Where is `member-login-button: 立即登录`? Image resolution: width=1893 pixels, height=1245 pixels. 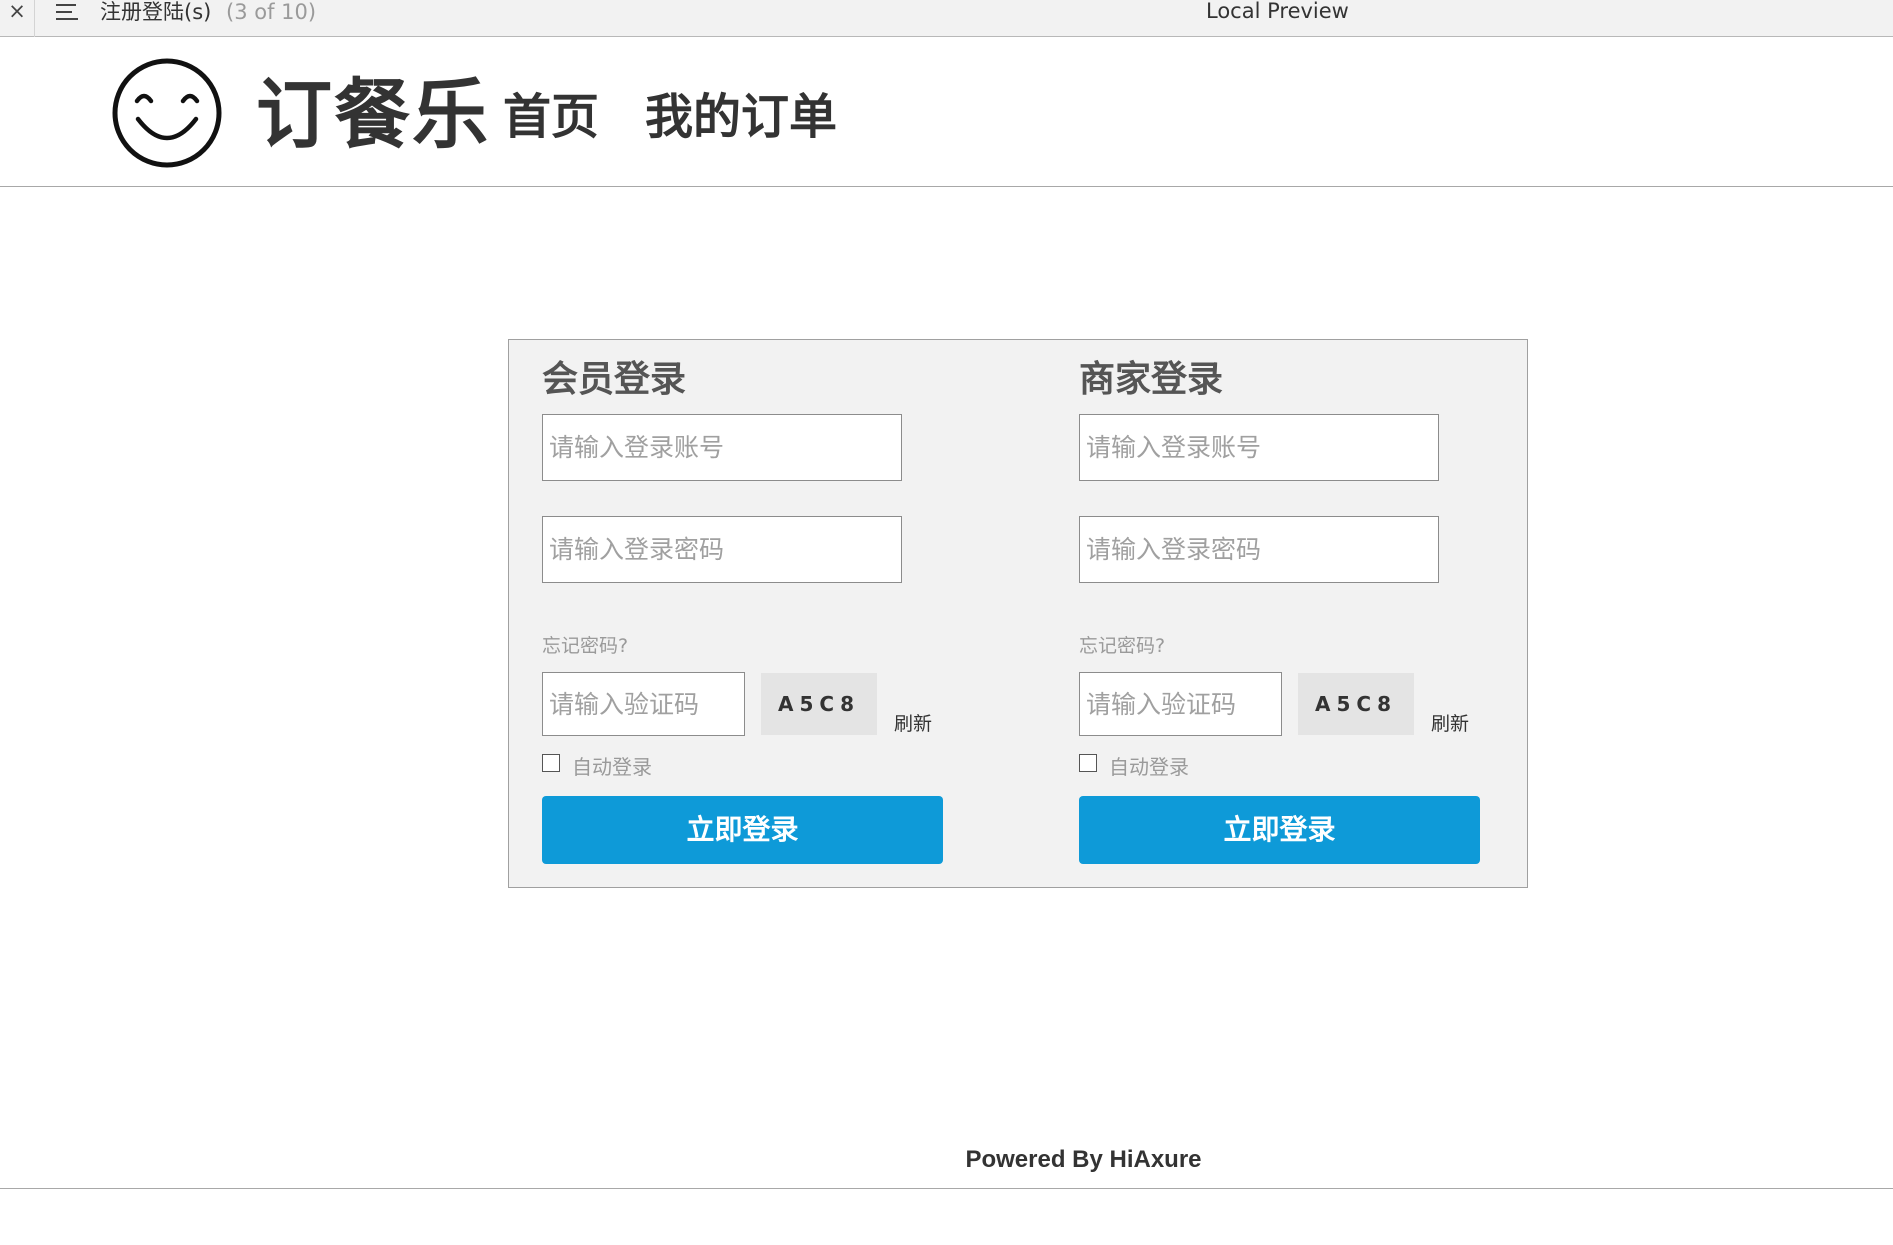
member-login-button: 立即登录 is located at coordinates (742, 830).